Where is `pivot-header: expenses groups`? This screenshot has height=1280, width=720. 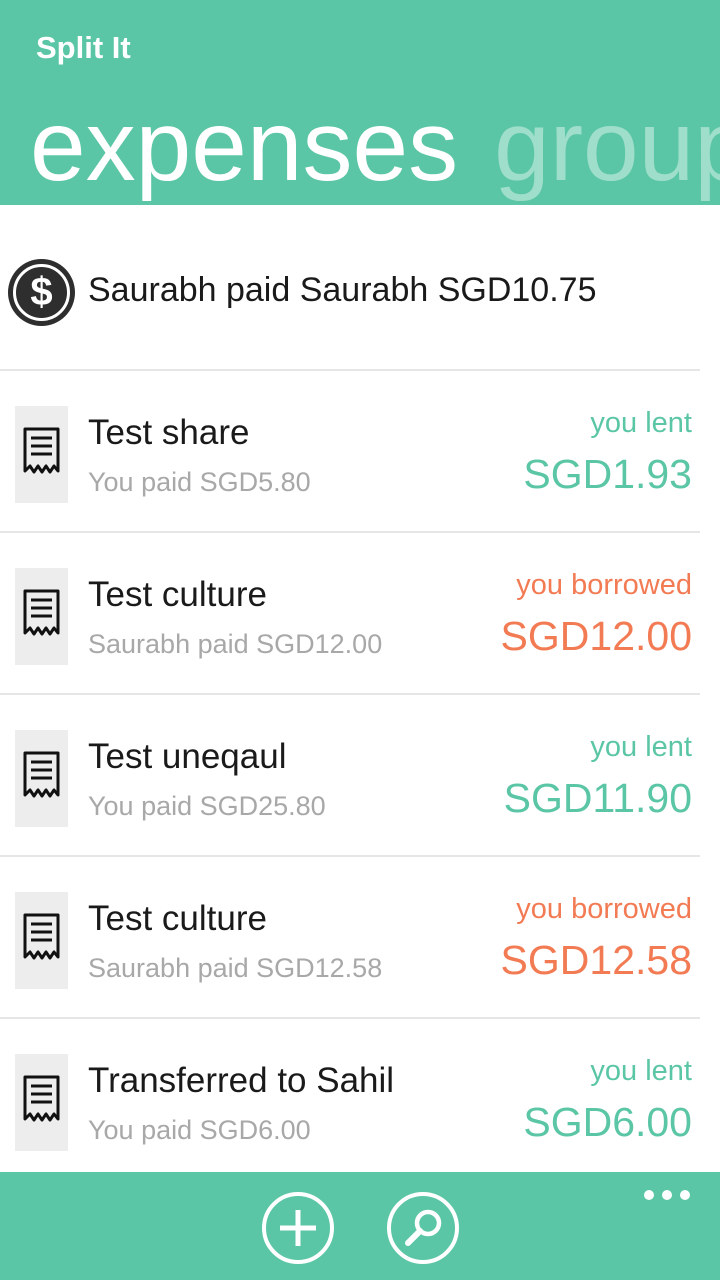 pivot-header: expenses groups is located at coordinates (375, 145).